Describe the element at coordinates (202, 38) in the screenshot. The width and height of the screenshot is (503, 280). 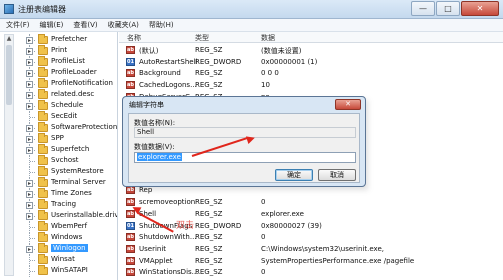
I see `column-type-header: 类型` at that location.